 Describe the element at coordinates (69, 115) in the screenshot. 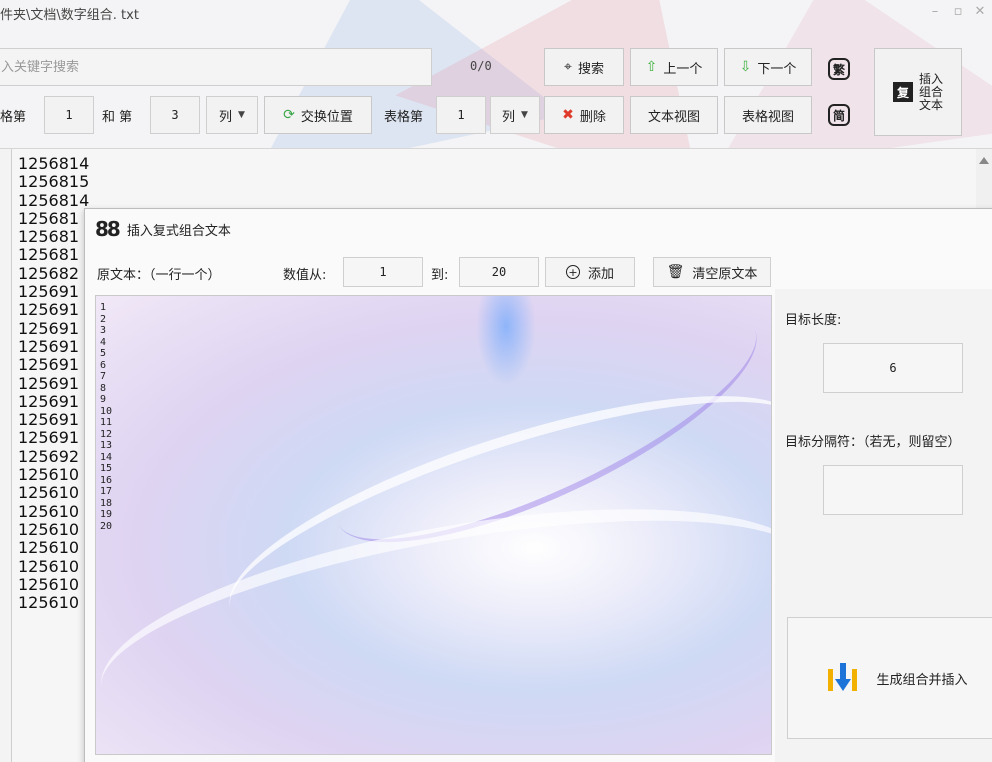

I see `swap-column-a-input: 1` at that location.